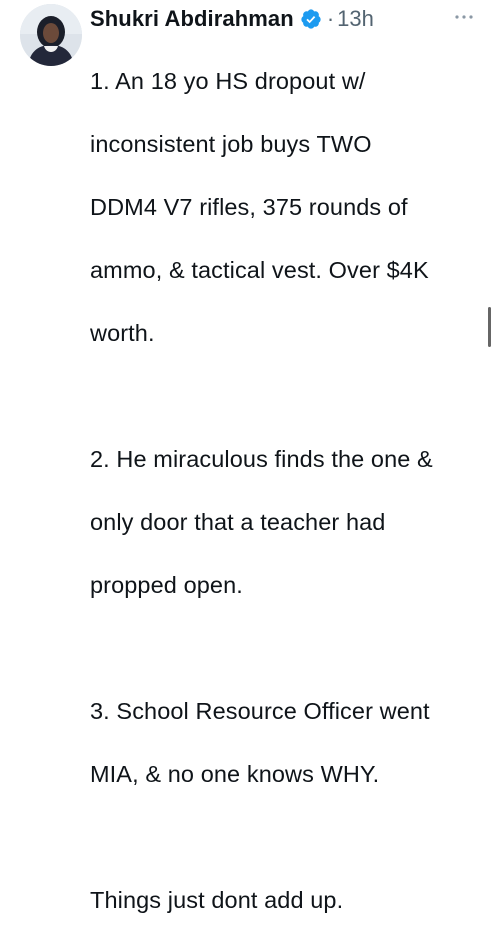 The width and height of the screenshot is (497, 948). Describe the element at coordinates (249, 206) in the screenshot. I see `tweet-line: DDM4 V7 rifles, 375 rounds of` at that location.